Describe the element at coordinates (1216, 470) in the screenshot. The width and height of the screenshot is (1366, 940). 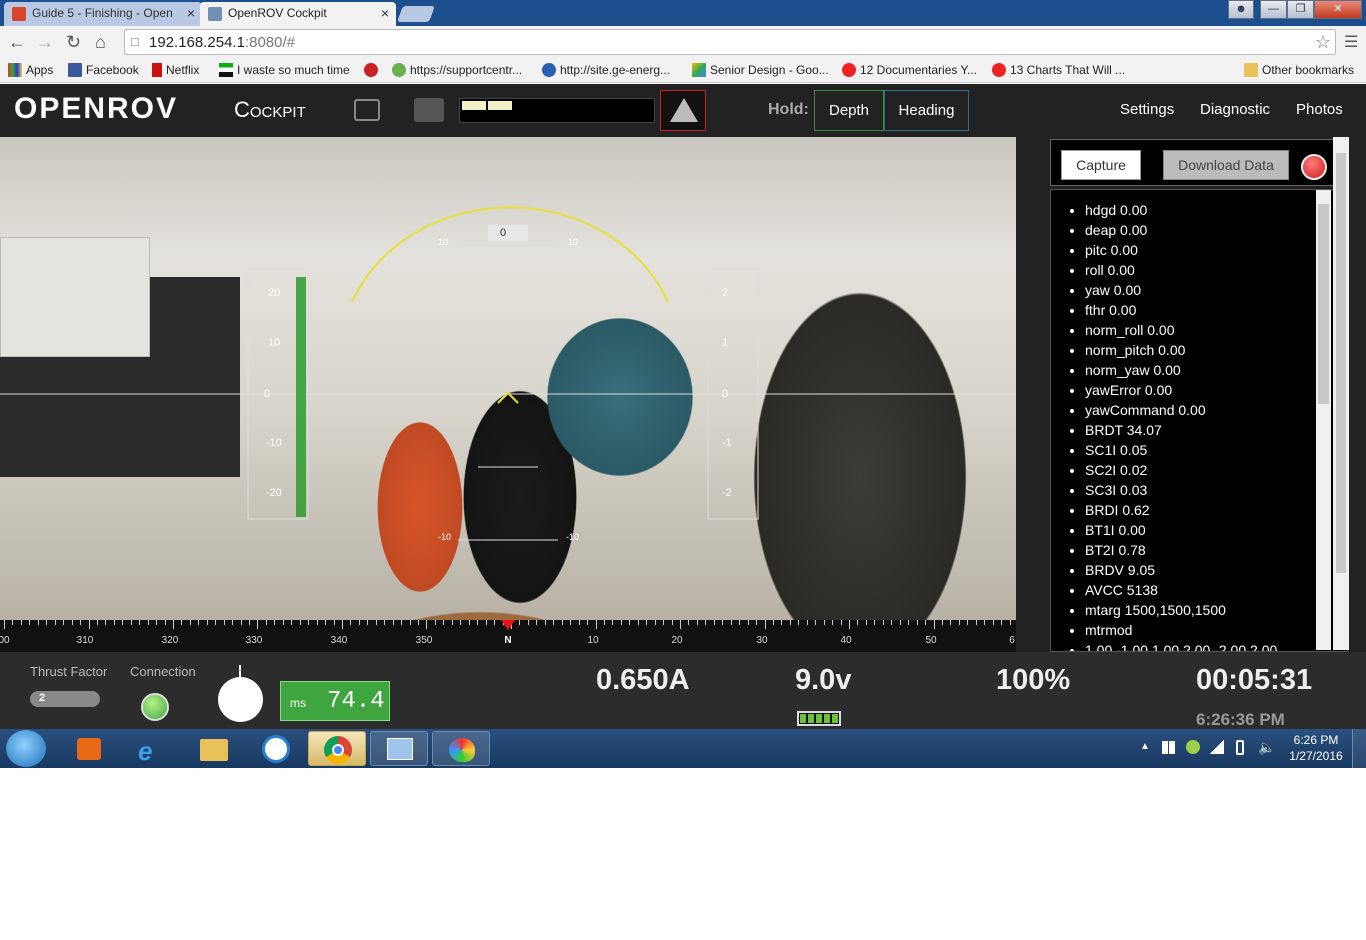
I see `telemetry-item: SC2I 0.02` at that location.